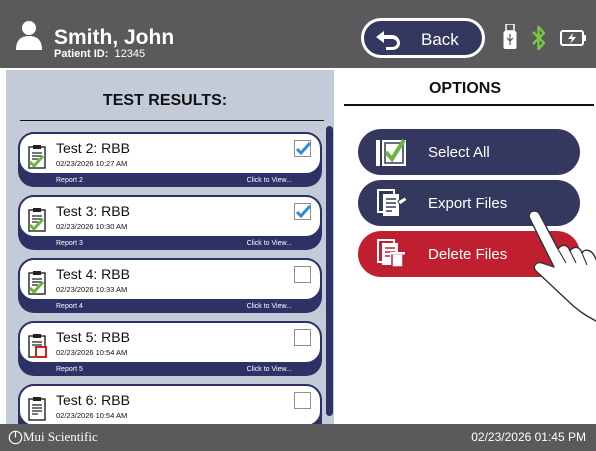  I want to click on bluetooth-icon, so click(539, 38).